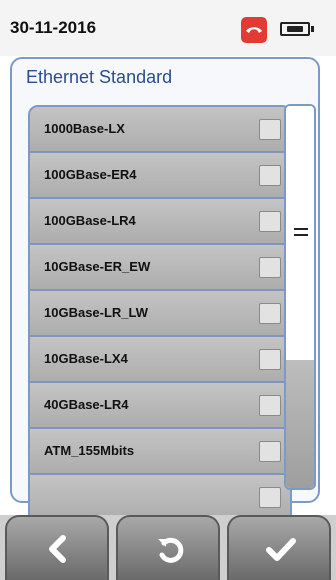 The height and width of the screenshot is (580, 336). Describe the element at coordinates (168, 28) in the screenshot. I see `status-bar: 30-11-2016` at that location.